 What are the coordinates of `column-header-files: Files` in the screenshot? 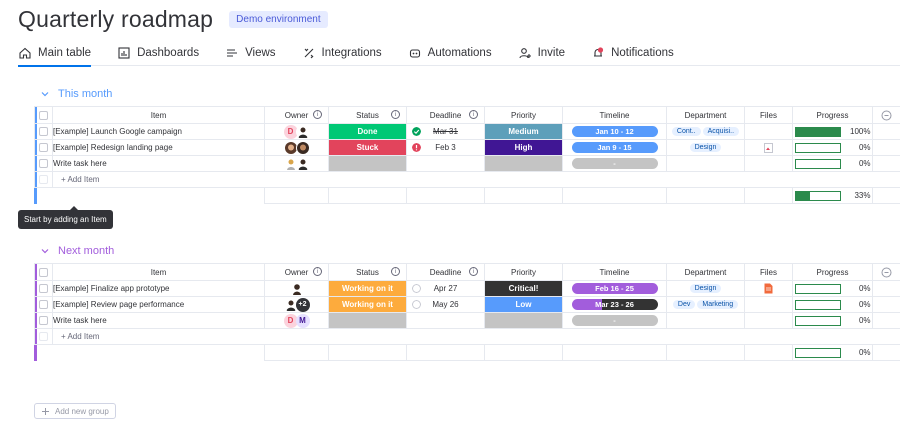 It's located at (768, 272).